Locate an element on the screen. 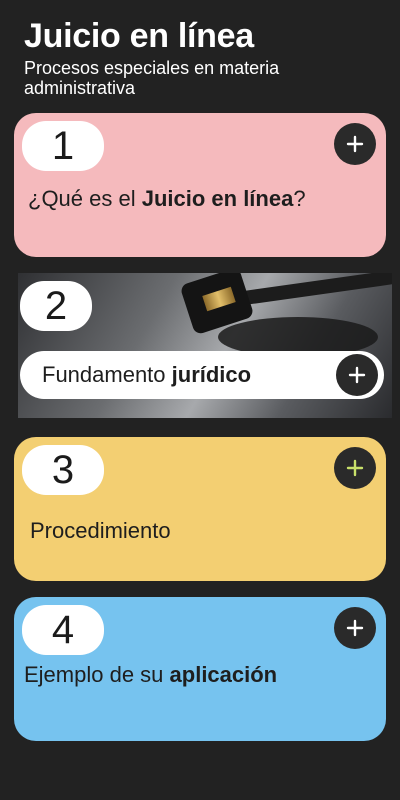 This screenshot has height=800, width=400. card-label: Ejemplo de su aplicación is located at coordinates (151, 674).